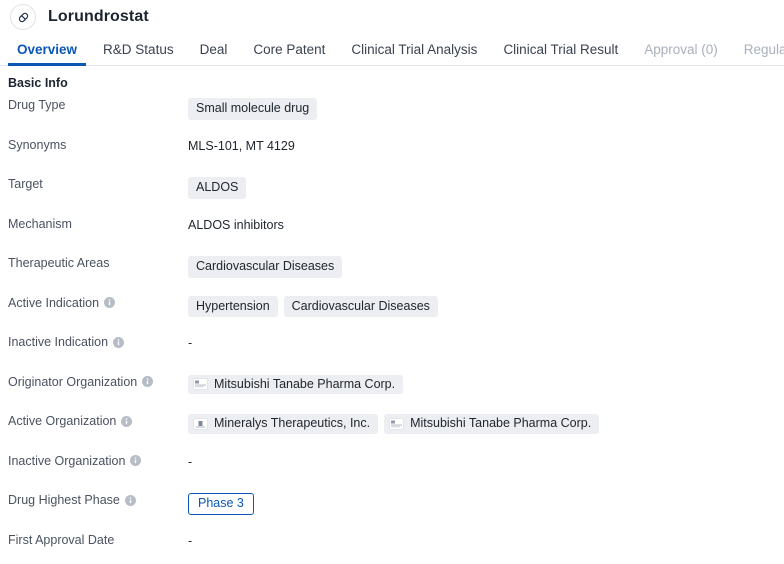 This screenshot has width=784, height=564. Describe the element at coordinates (241, 145) in the screenshot. I see `value-text: MLS-101, MT 4129` at that location.